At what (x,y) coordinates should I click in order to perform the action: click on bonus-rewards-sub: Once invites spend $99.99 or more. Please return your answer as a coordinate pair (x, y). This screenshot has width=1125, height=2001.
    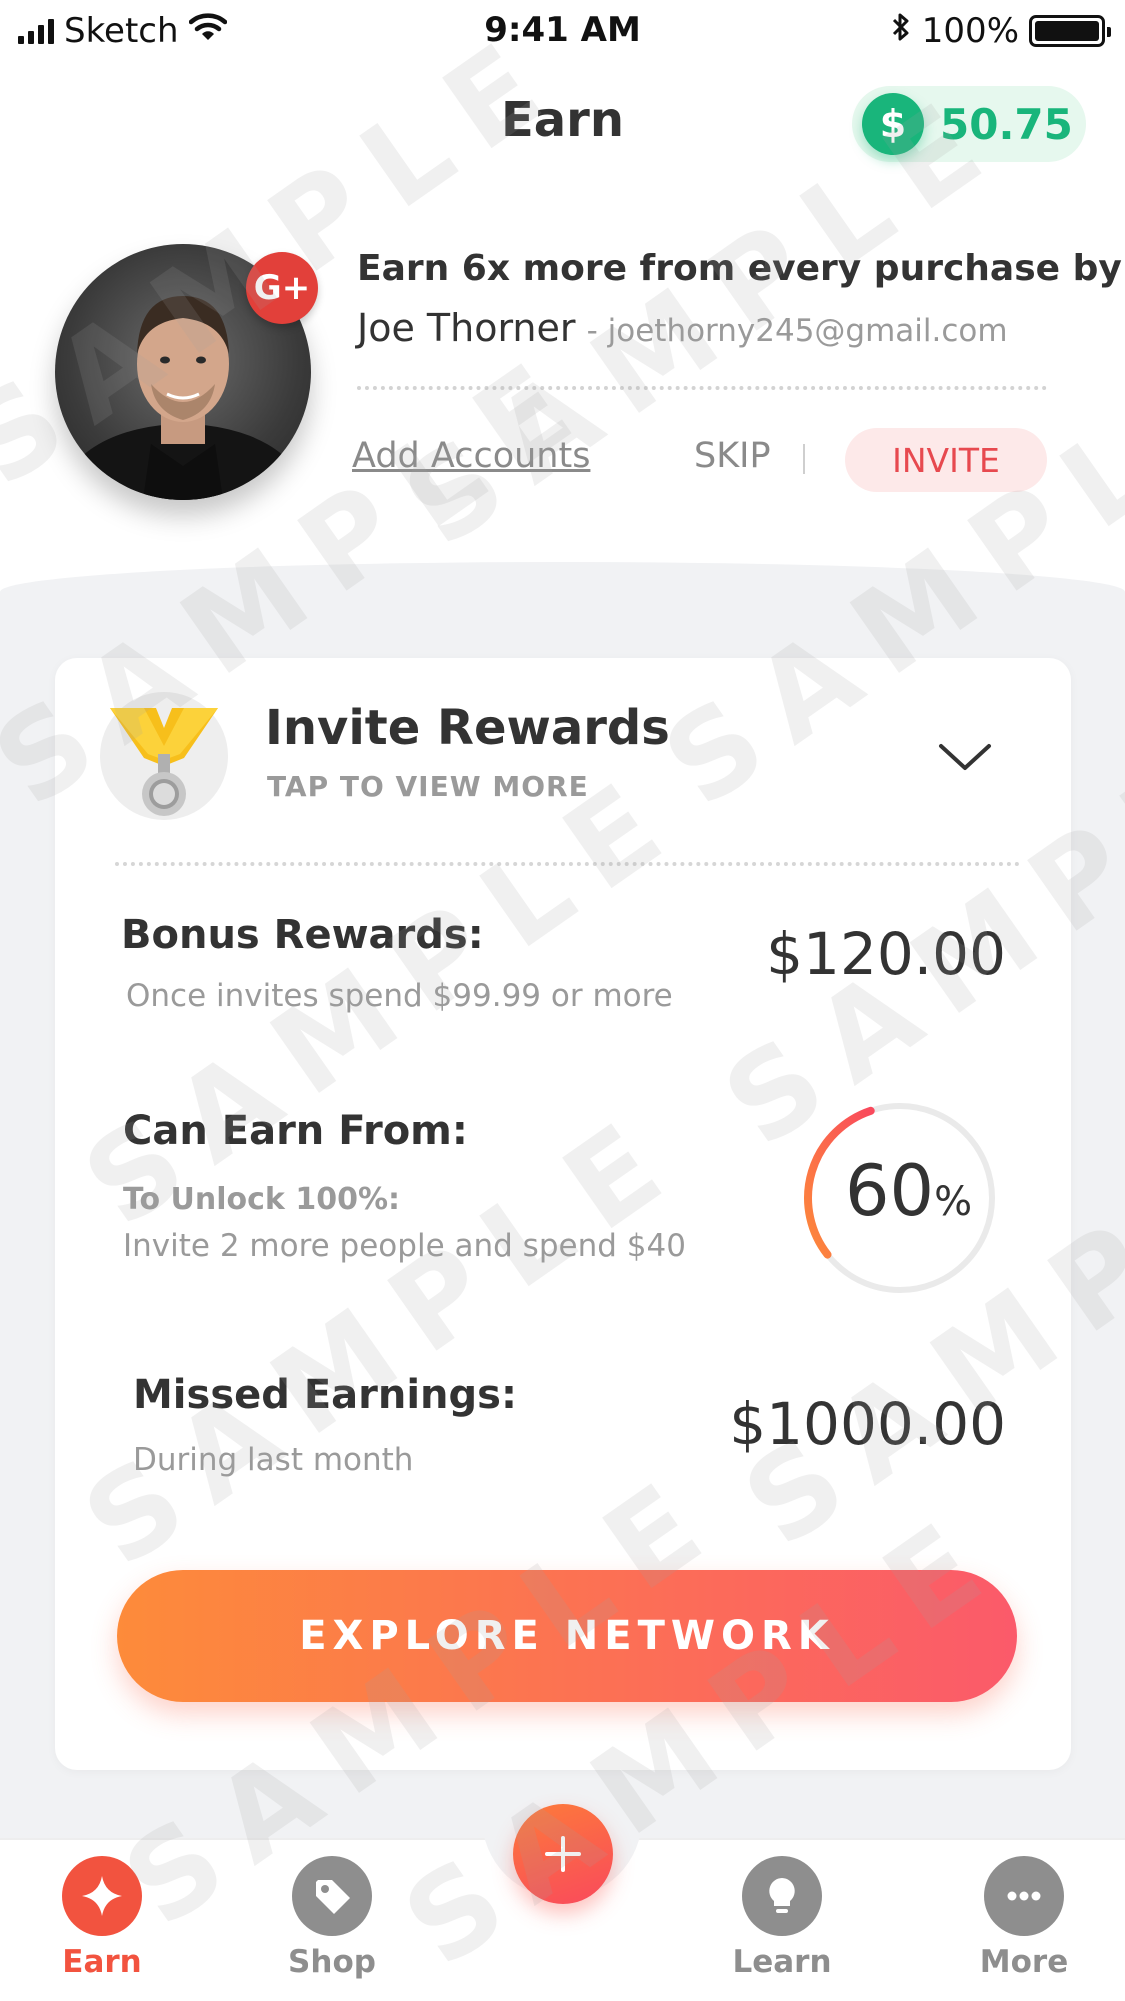
    Looking at the image, I should click on (399, 996).